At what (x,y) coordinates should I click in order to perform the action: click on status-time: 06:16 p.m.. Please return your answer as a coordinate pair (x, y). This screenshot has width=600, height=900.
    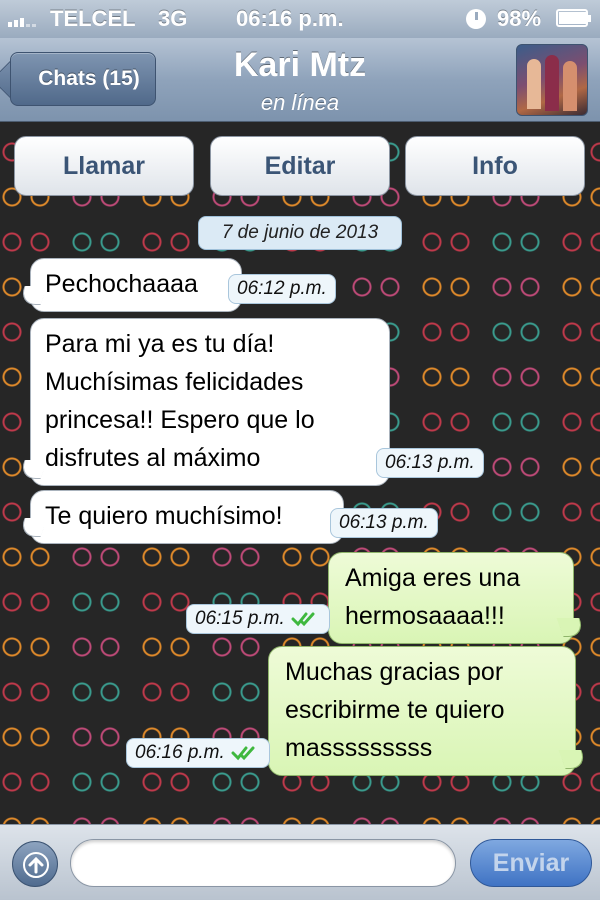
    Looking at the image, I should click on (290, 18).